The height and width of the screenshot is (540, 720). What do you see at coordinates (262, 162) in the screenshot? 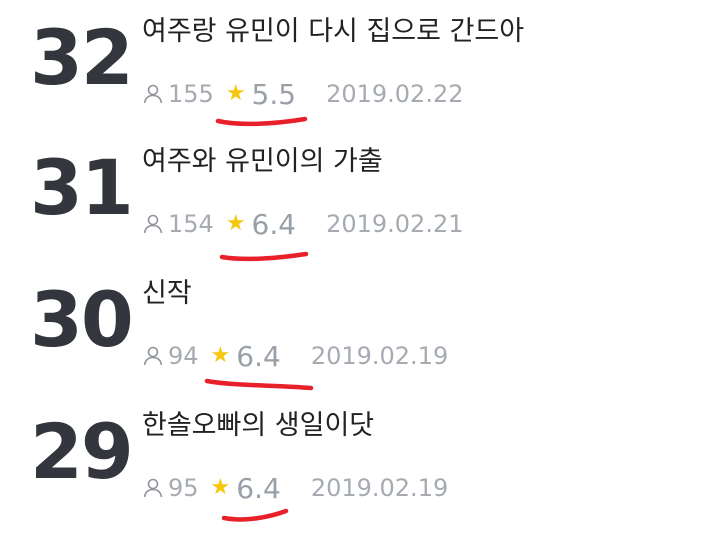
I see `episode-title: 여주와 유민이의 가출` at bounding box center [262, 162].